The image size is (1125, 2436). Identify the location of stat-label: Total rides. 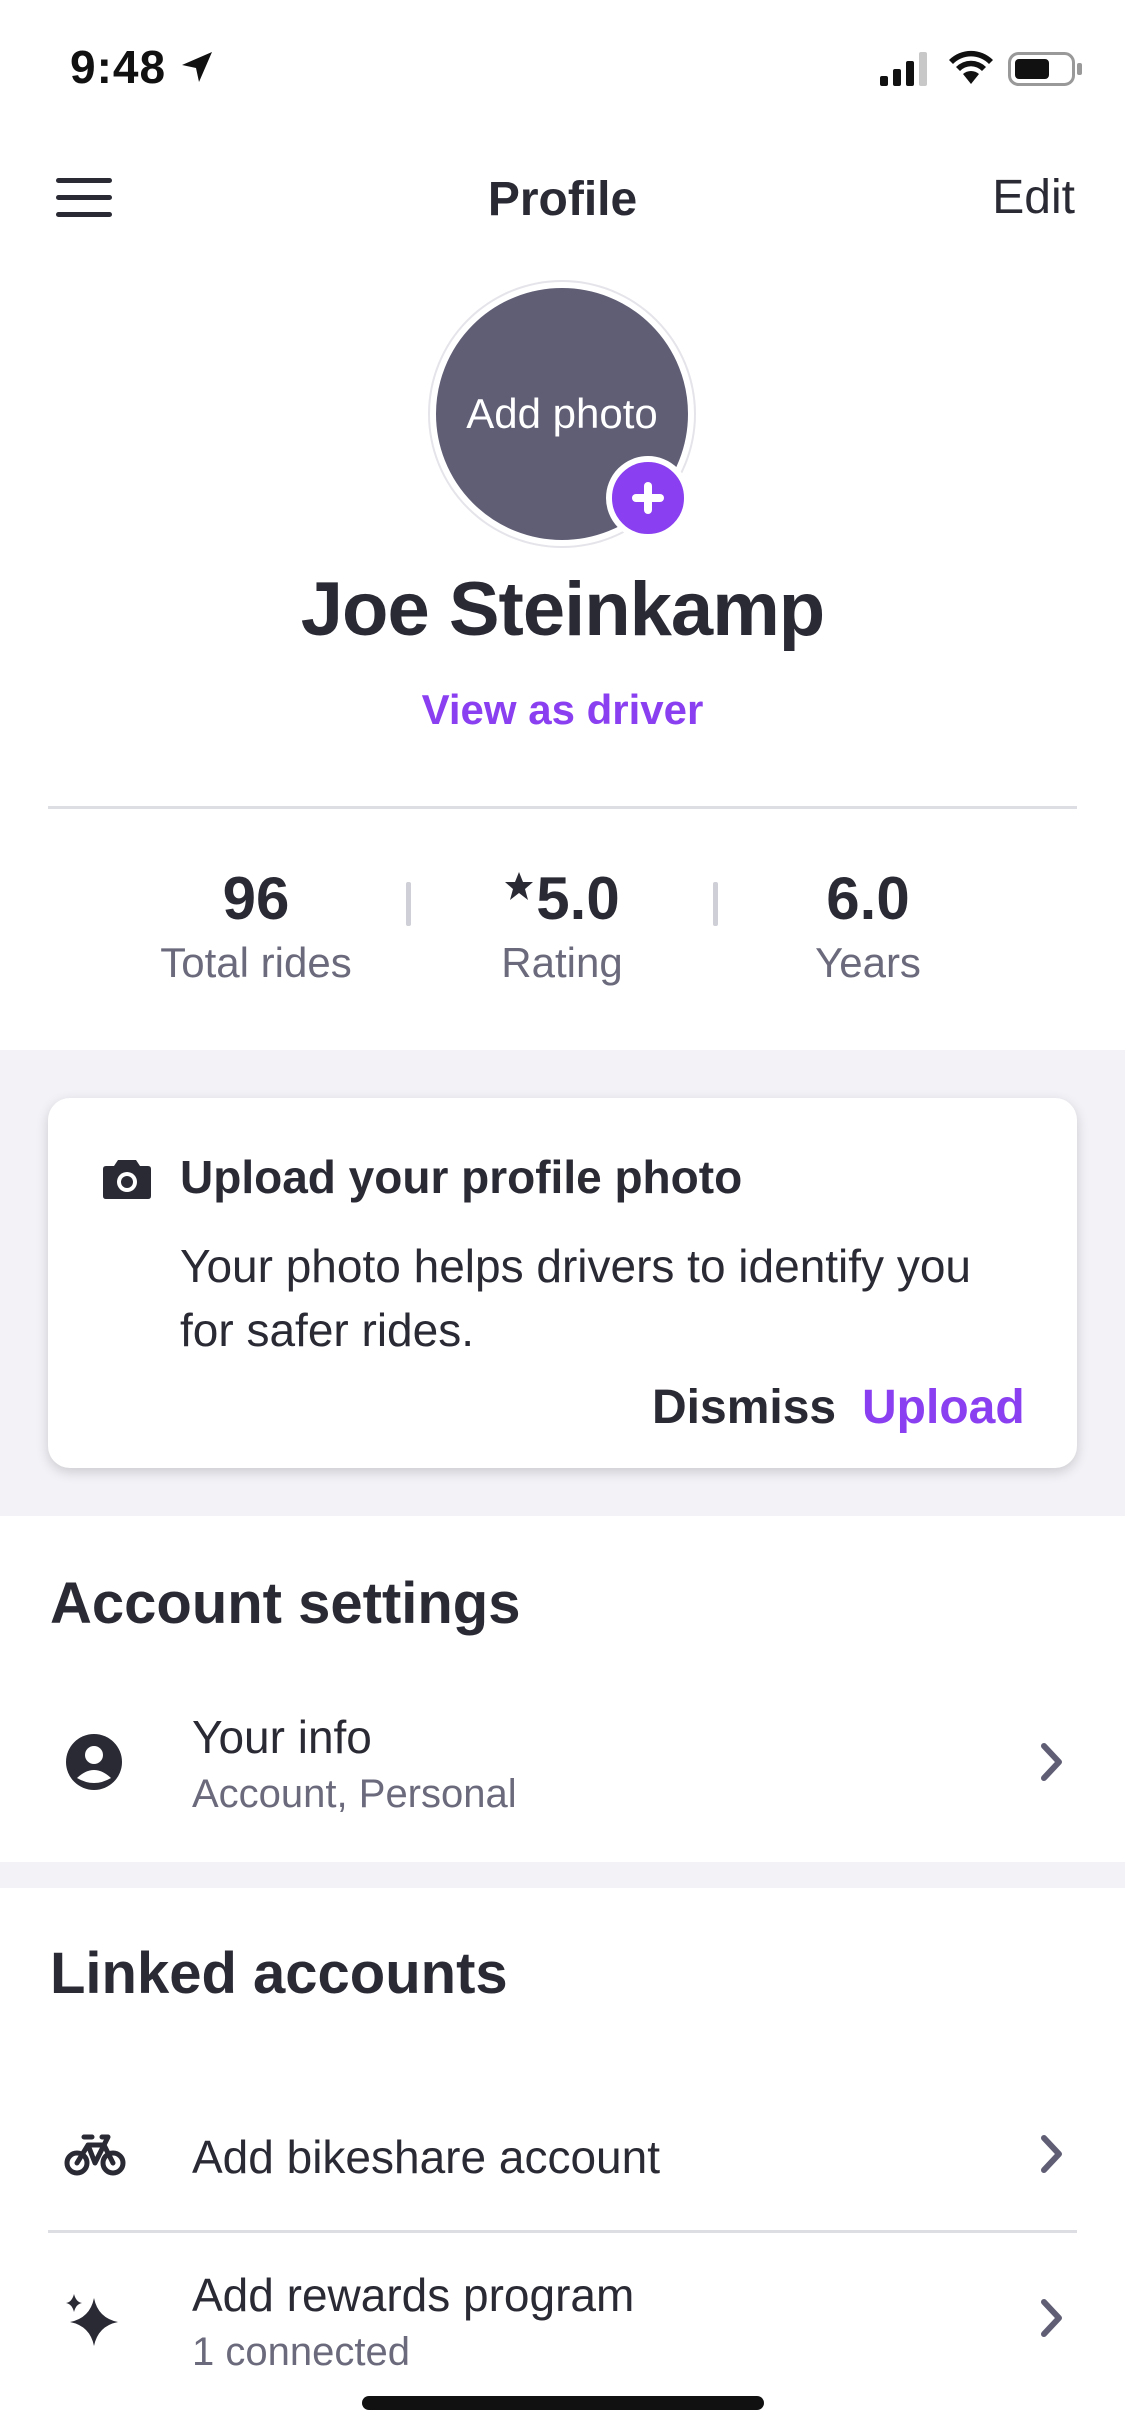
(256, 962).